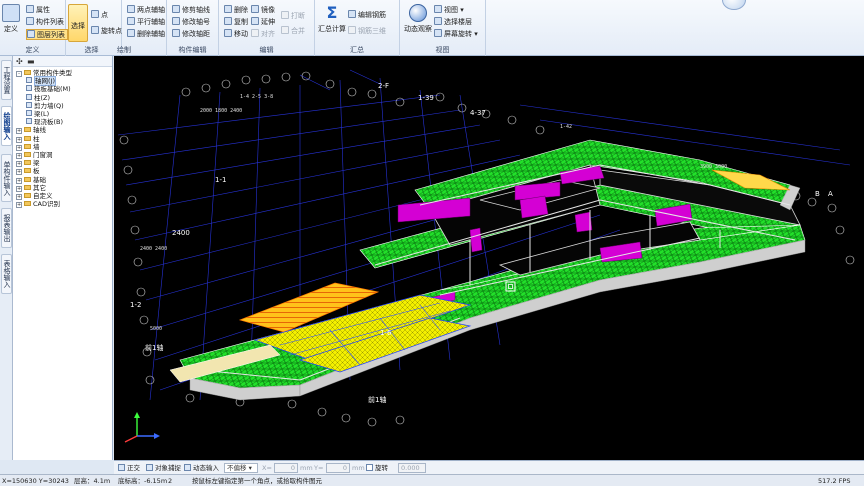 Image resolution: width=864 pixels, height=486 pixels. Describe the element at coordinates (6, 228) in the screenshot. I see `tab-report-output: 报表输出` at that location.